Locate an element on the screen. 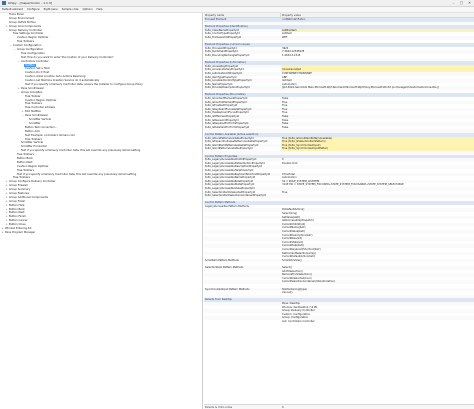 This screenshot has height=409, width=474. property-name-header: Property name is located at coordinates (242, 15).